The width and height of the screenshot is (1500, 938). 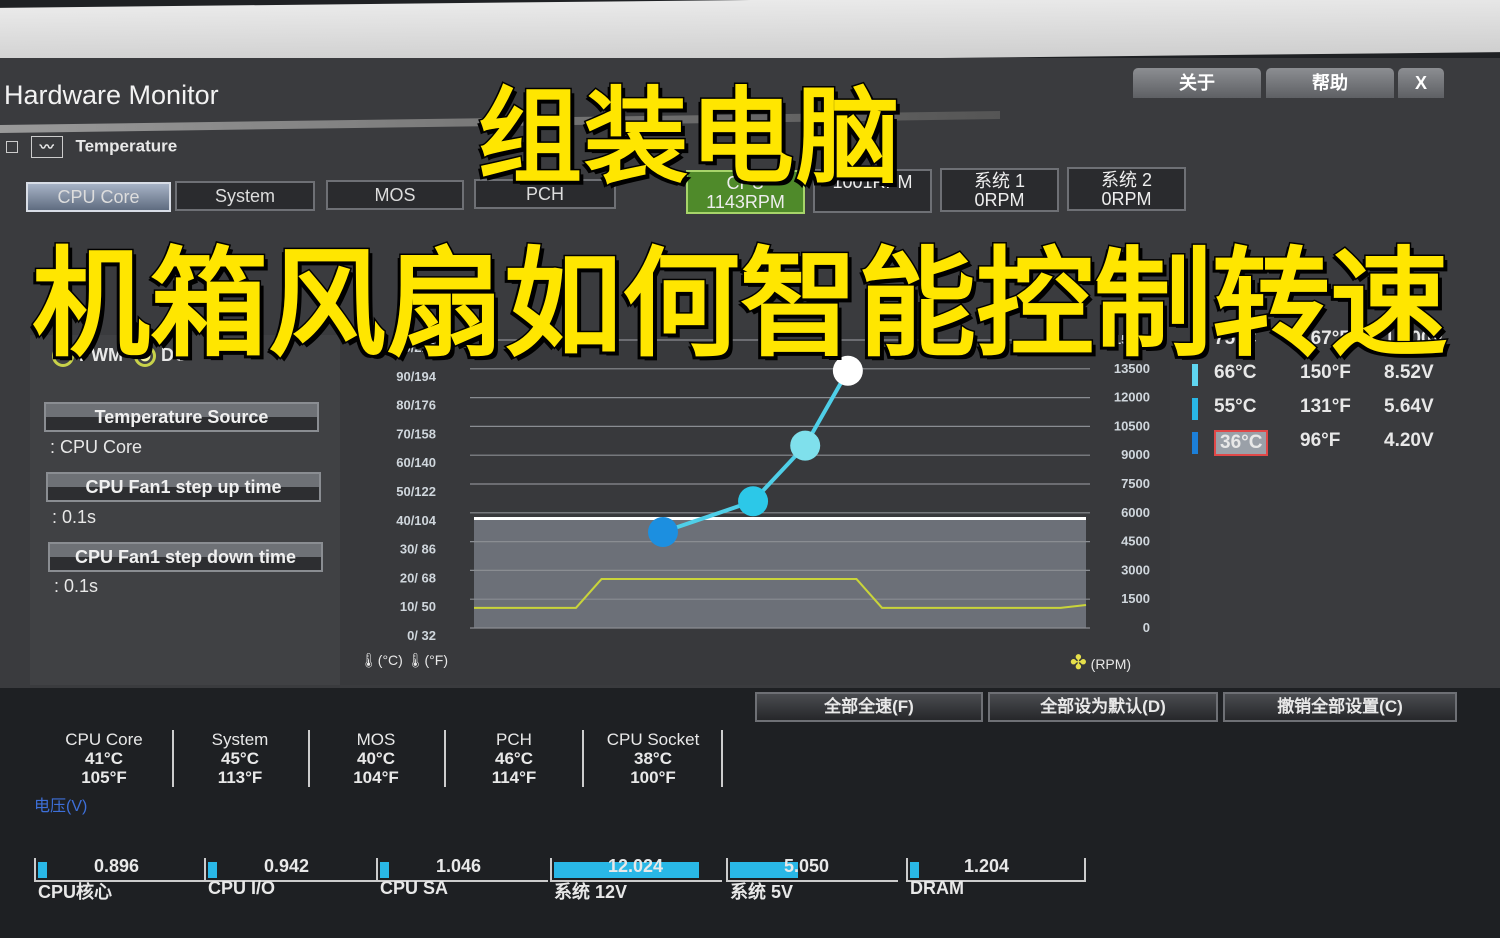 I want to click on voltage-label: DRAM, so click(x=937, y=888).